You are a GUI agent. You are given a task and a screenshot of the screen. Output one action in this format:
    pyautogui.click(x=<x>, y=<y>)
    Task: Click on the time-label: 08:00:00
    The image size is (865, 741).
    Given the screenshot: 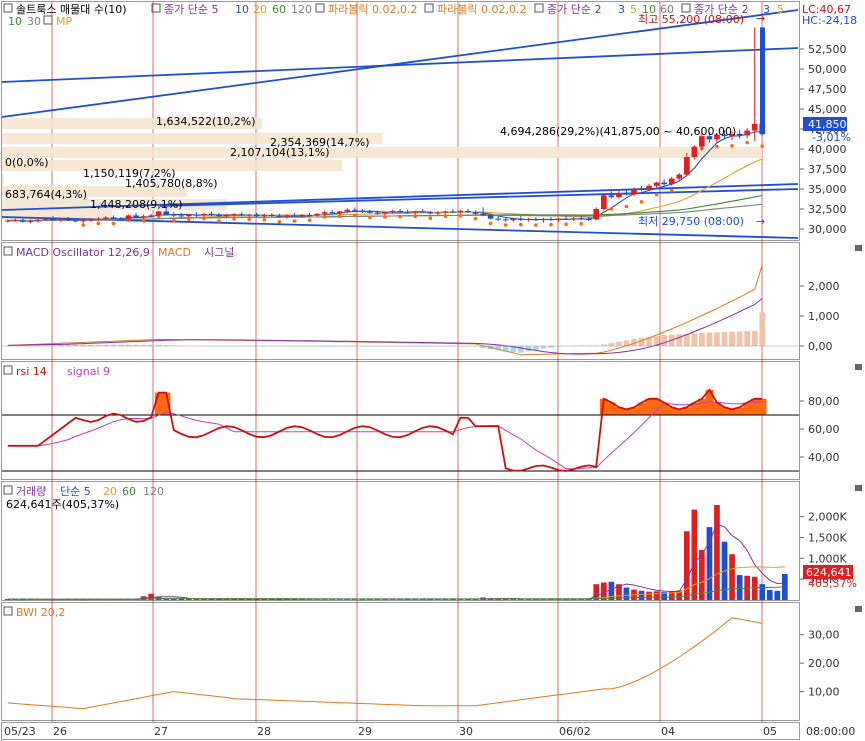 What is the action you would take?
    pyautogui.click(x=830, y=731)
    